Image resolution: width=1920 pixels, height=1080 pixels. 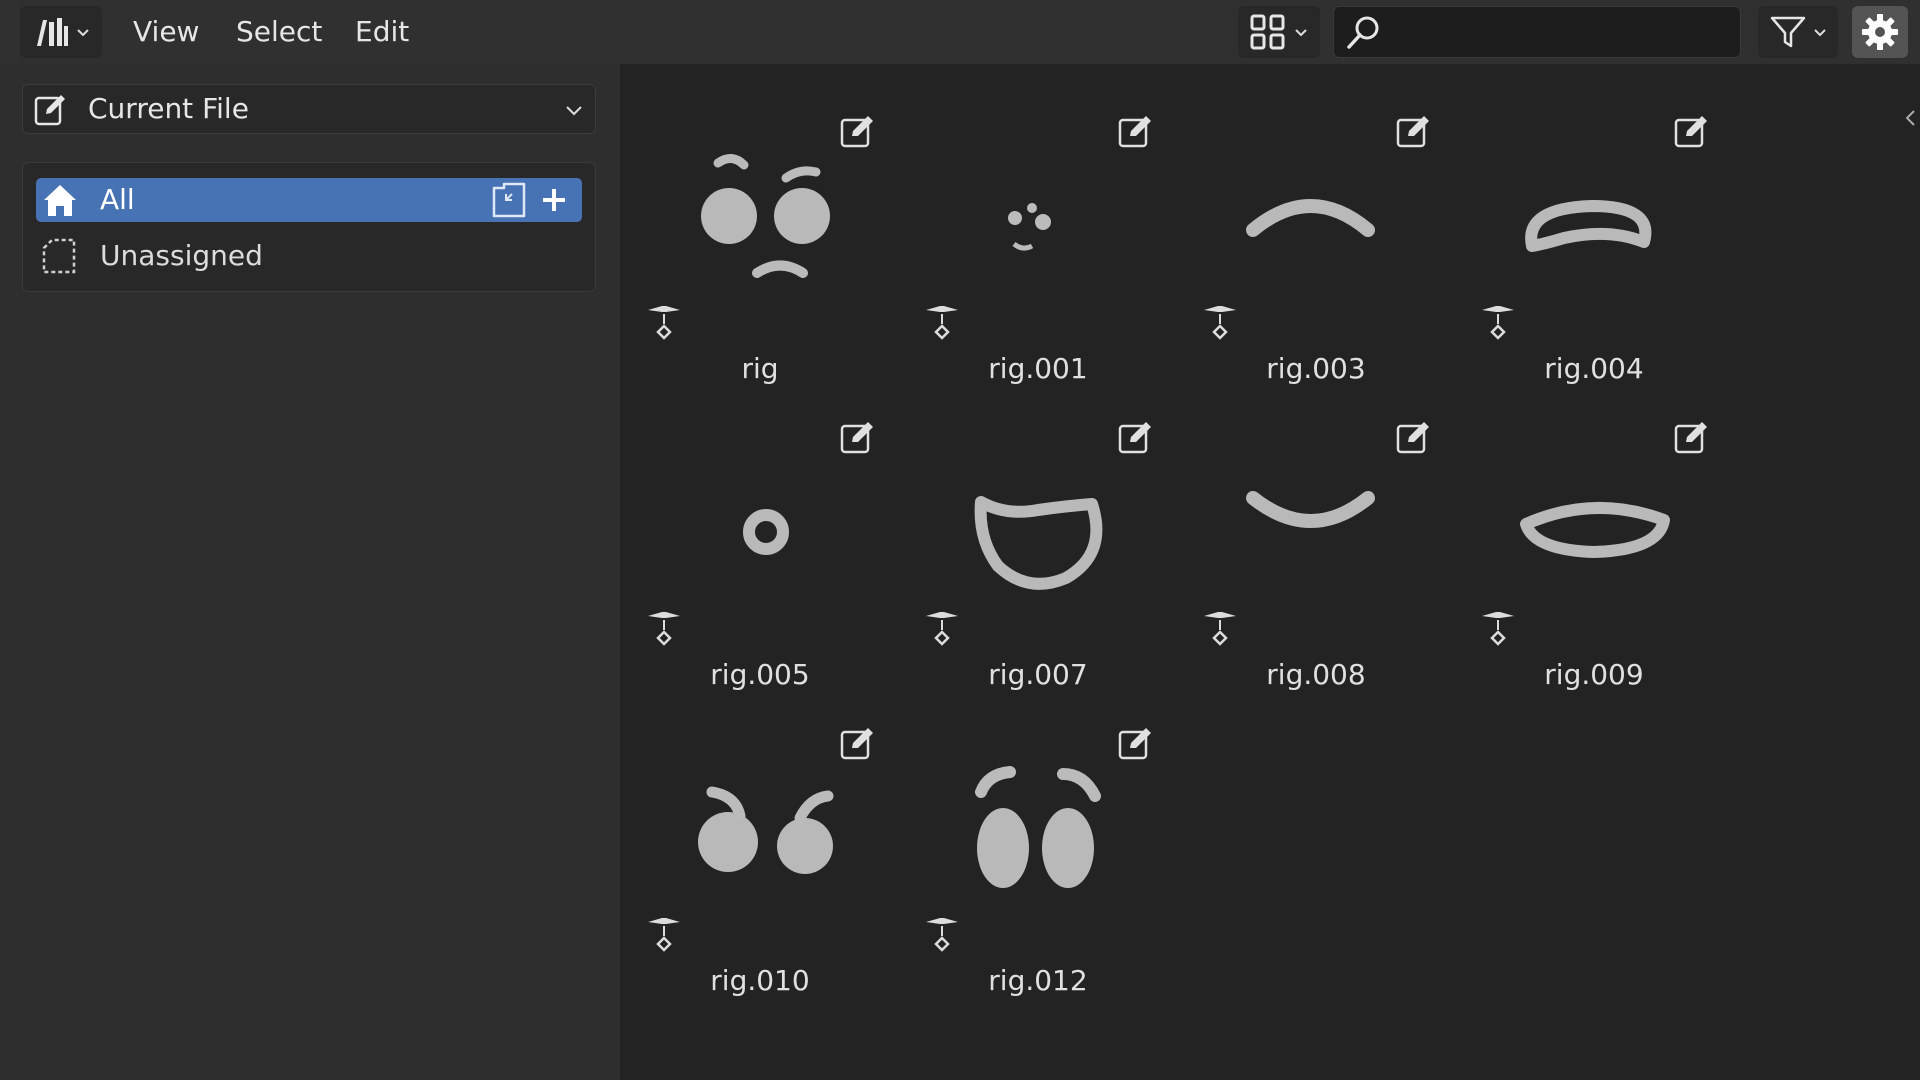 I want to click on asset-name: rig.001, so click(x=1038, y=368).